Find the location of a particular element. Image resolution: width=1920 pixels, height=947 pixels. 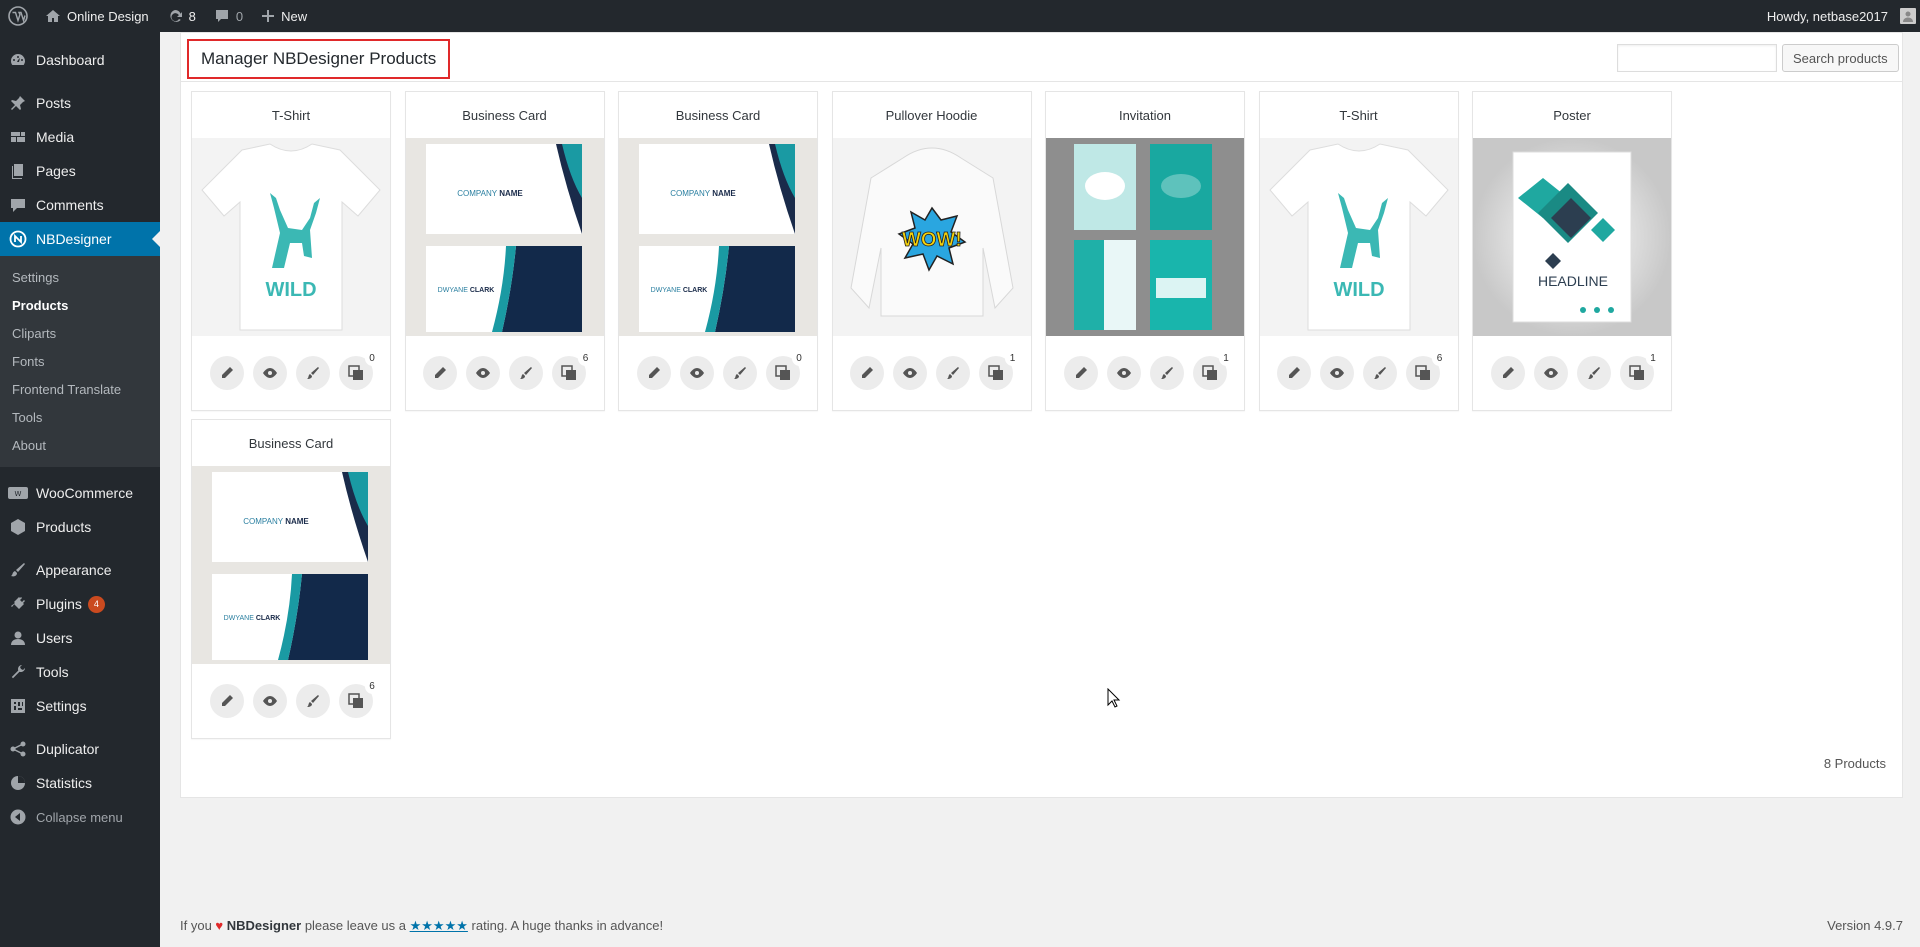

sidebar-item-statistics: Statistics is located at coordinates (80, 783).